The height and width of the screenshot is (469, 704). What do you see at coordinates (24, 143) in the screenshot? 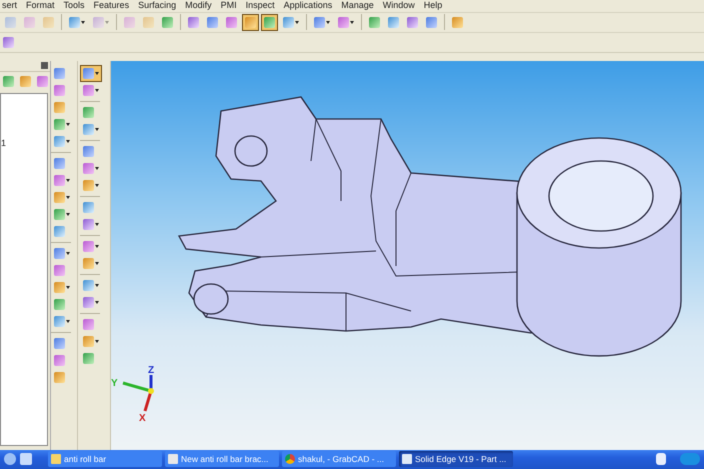
I see `tree-item: 1` at bounding box center [24, 143].